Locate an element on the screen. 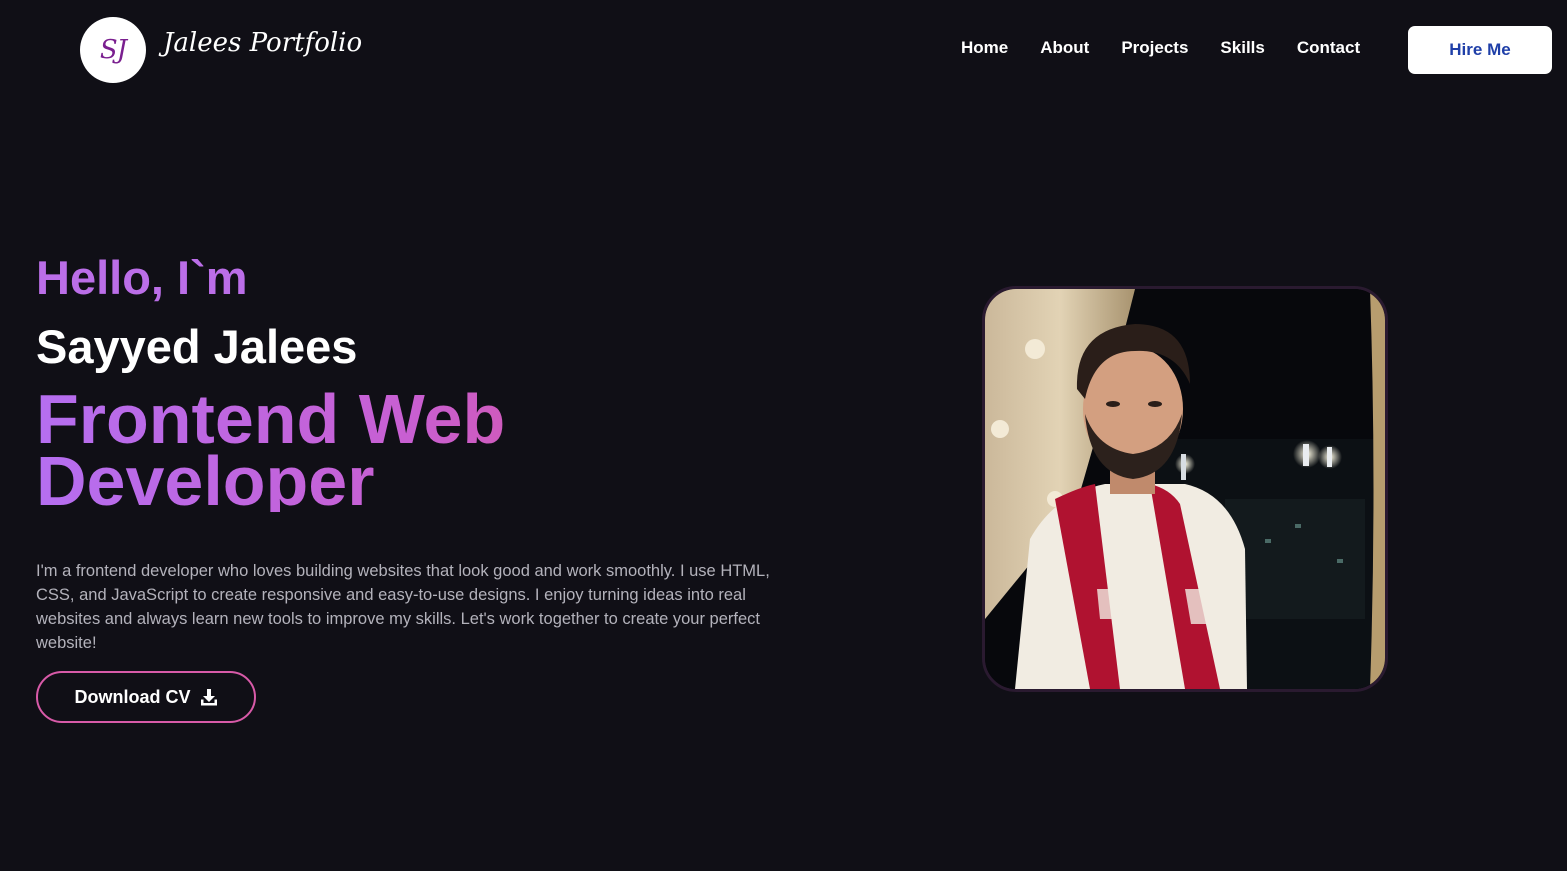 This screenshot has width=1567, height=871. hero-role-title: Frontend Web Developer is located at coordinates (346, 450).